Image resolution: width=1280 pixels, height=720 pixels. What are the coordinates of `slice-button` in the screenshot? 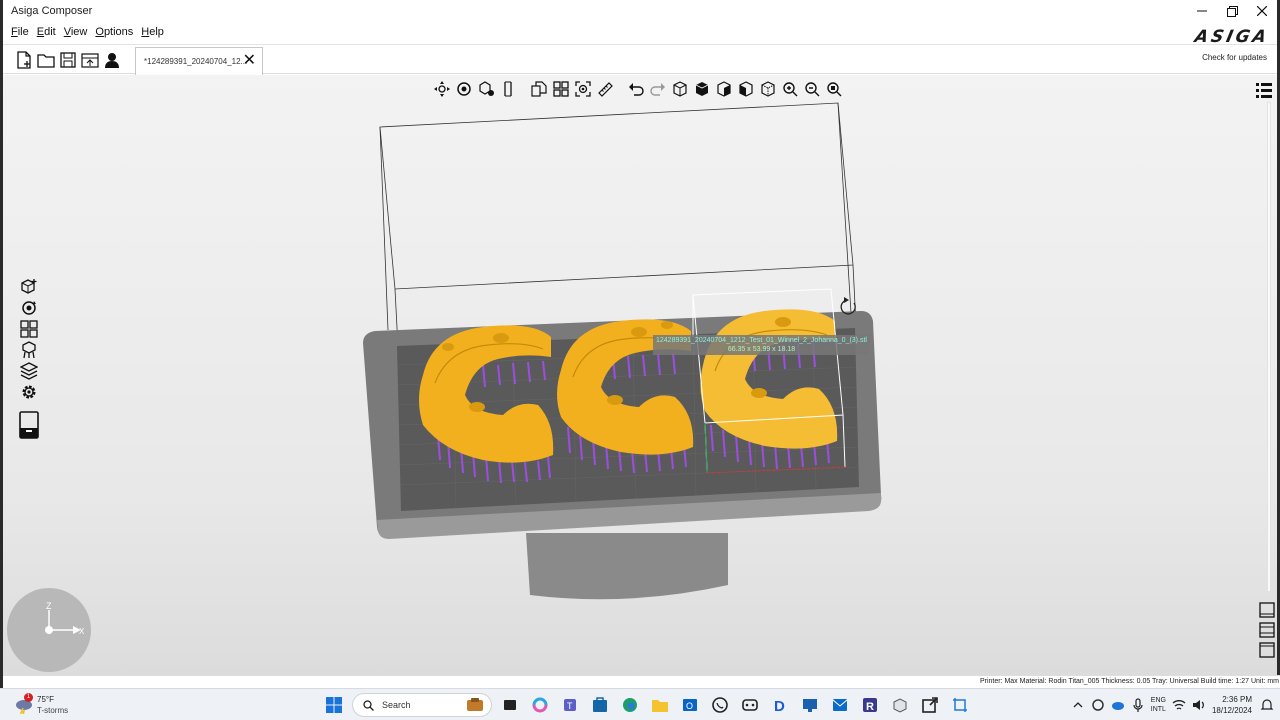 It's located at (29, 371).